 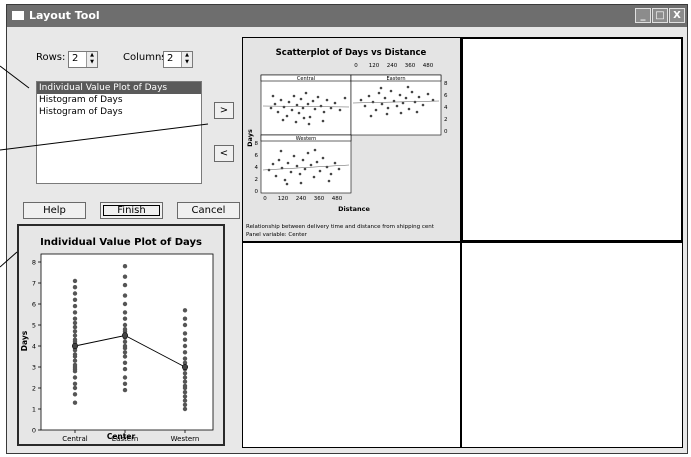 I want to click on rows-spinner: 2 ▲ ▼, so click(x=83, y=59).